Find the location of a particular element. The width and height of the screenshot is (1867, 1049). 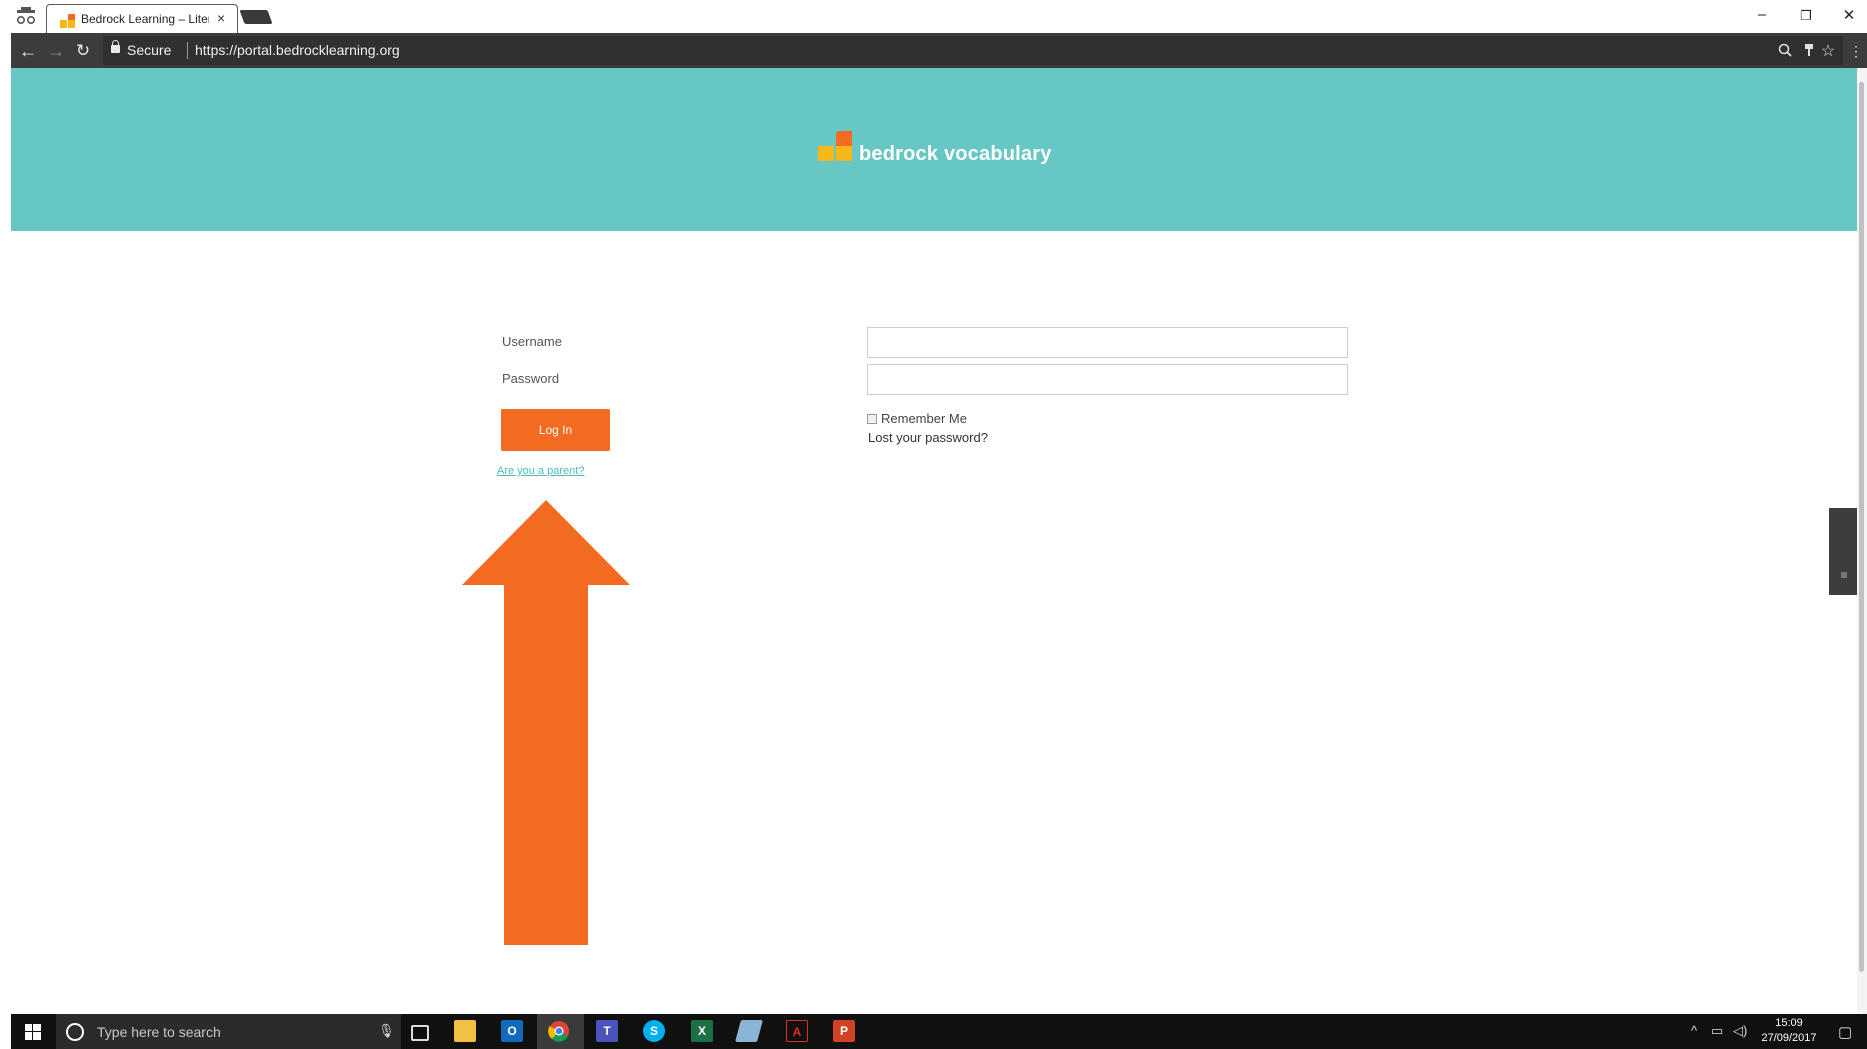

new-tab-button is located at coordinates (256, 17).